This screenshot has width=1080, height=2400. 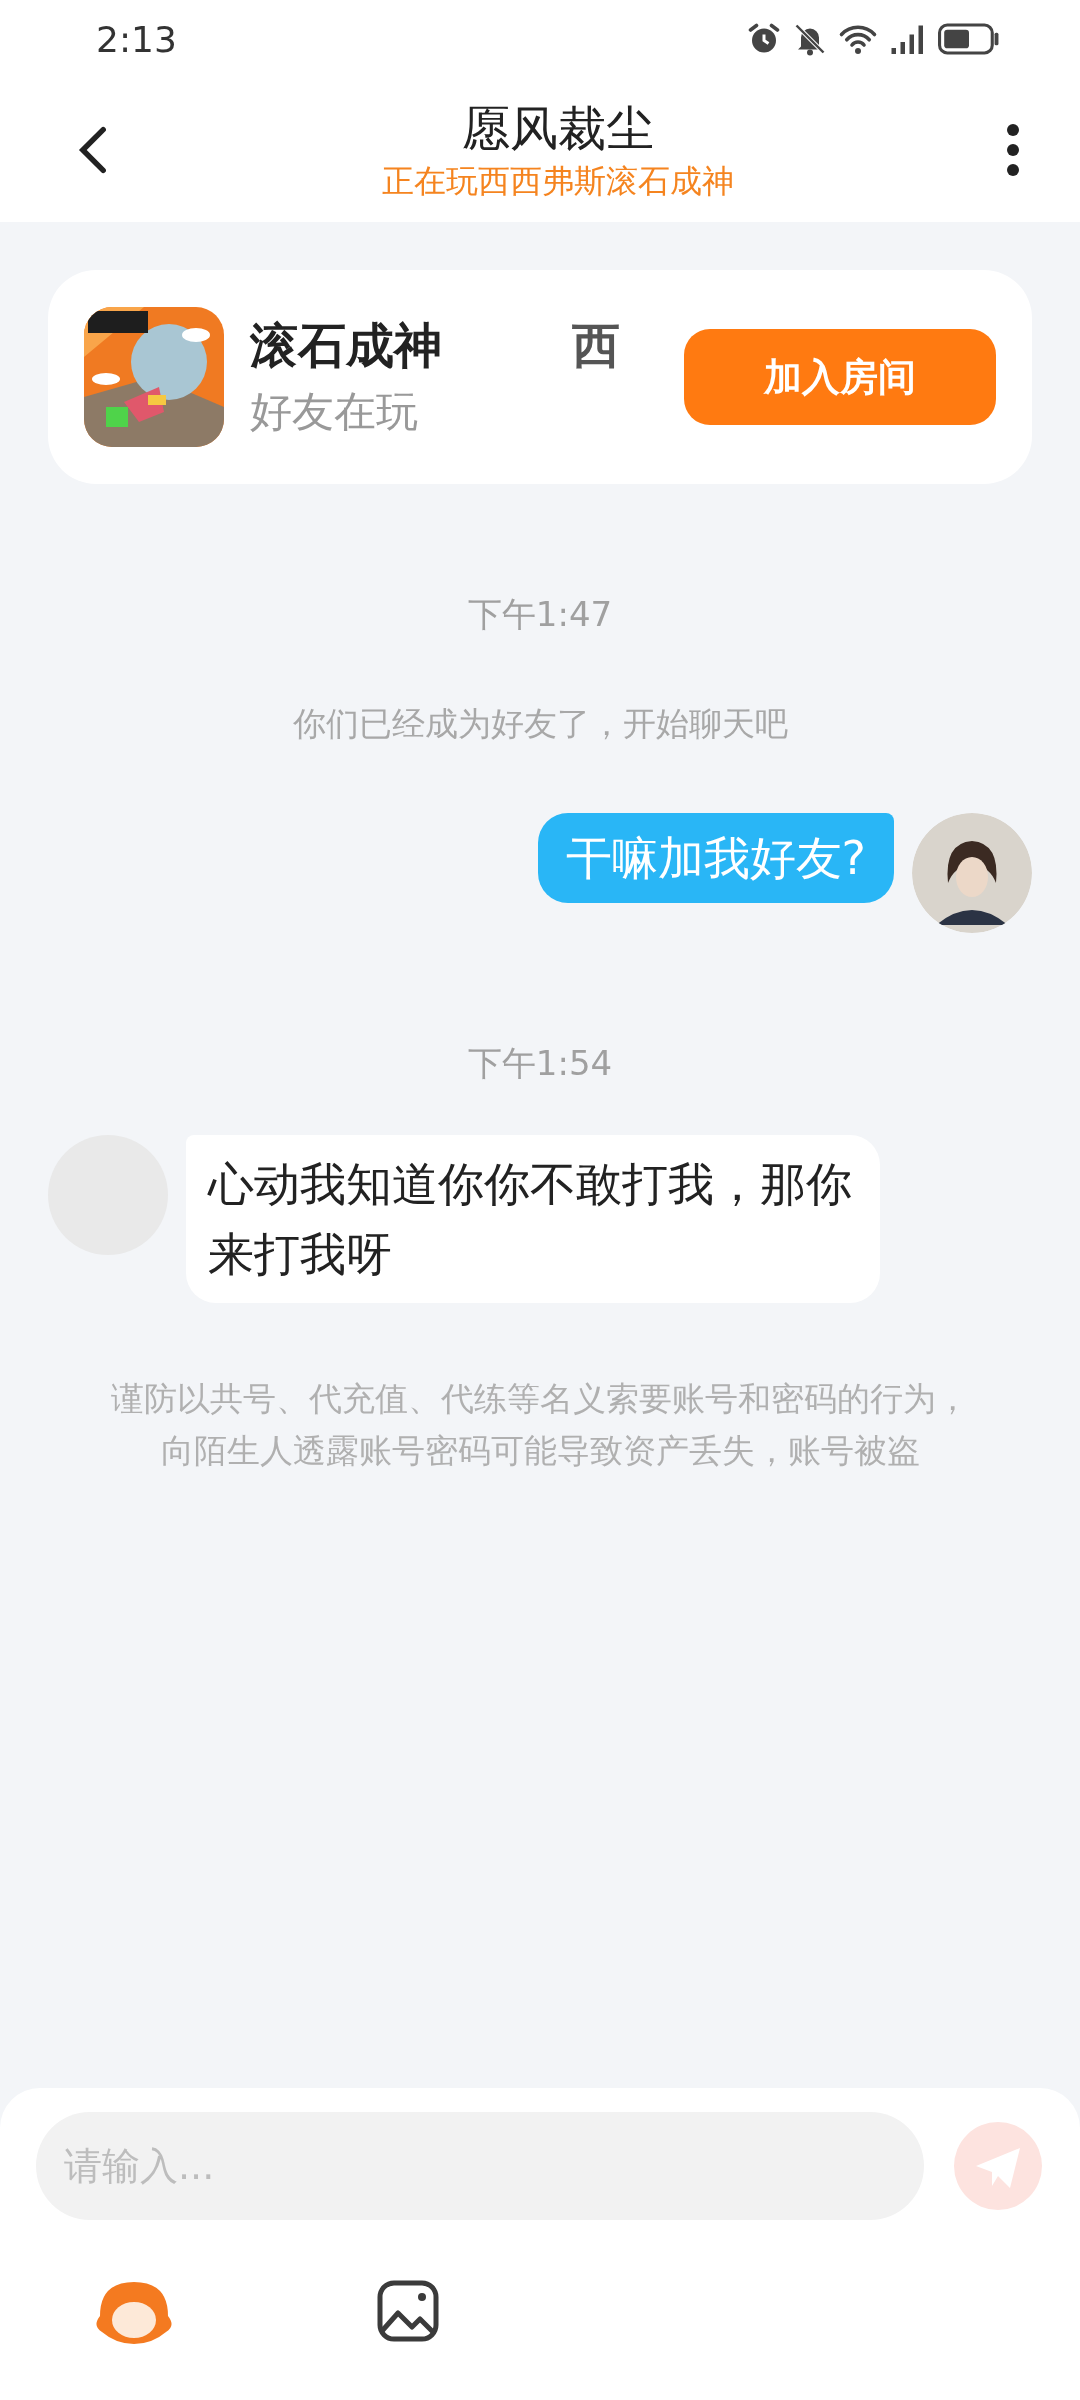 I want to click on game-title: 滚石成神, so click(x=346, y=345).